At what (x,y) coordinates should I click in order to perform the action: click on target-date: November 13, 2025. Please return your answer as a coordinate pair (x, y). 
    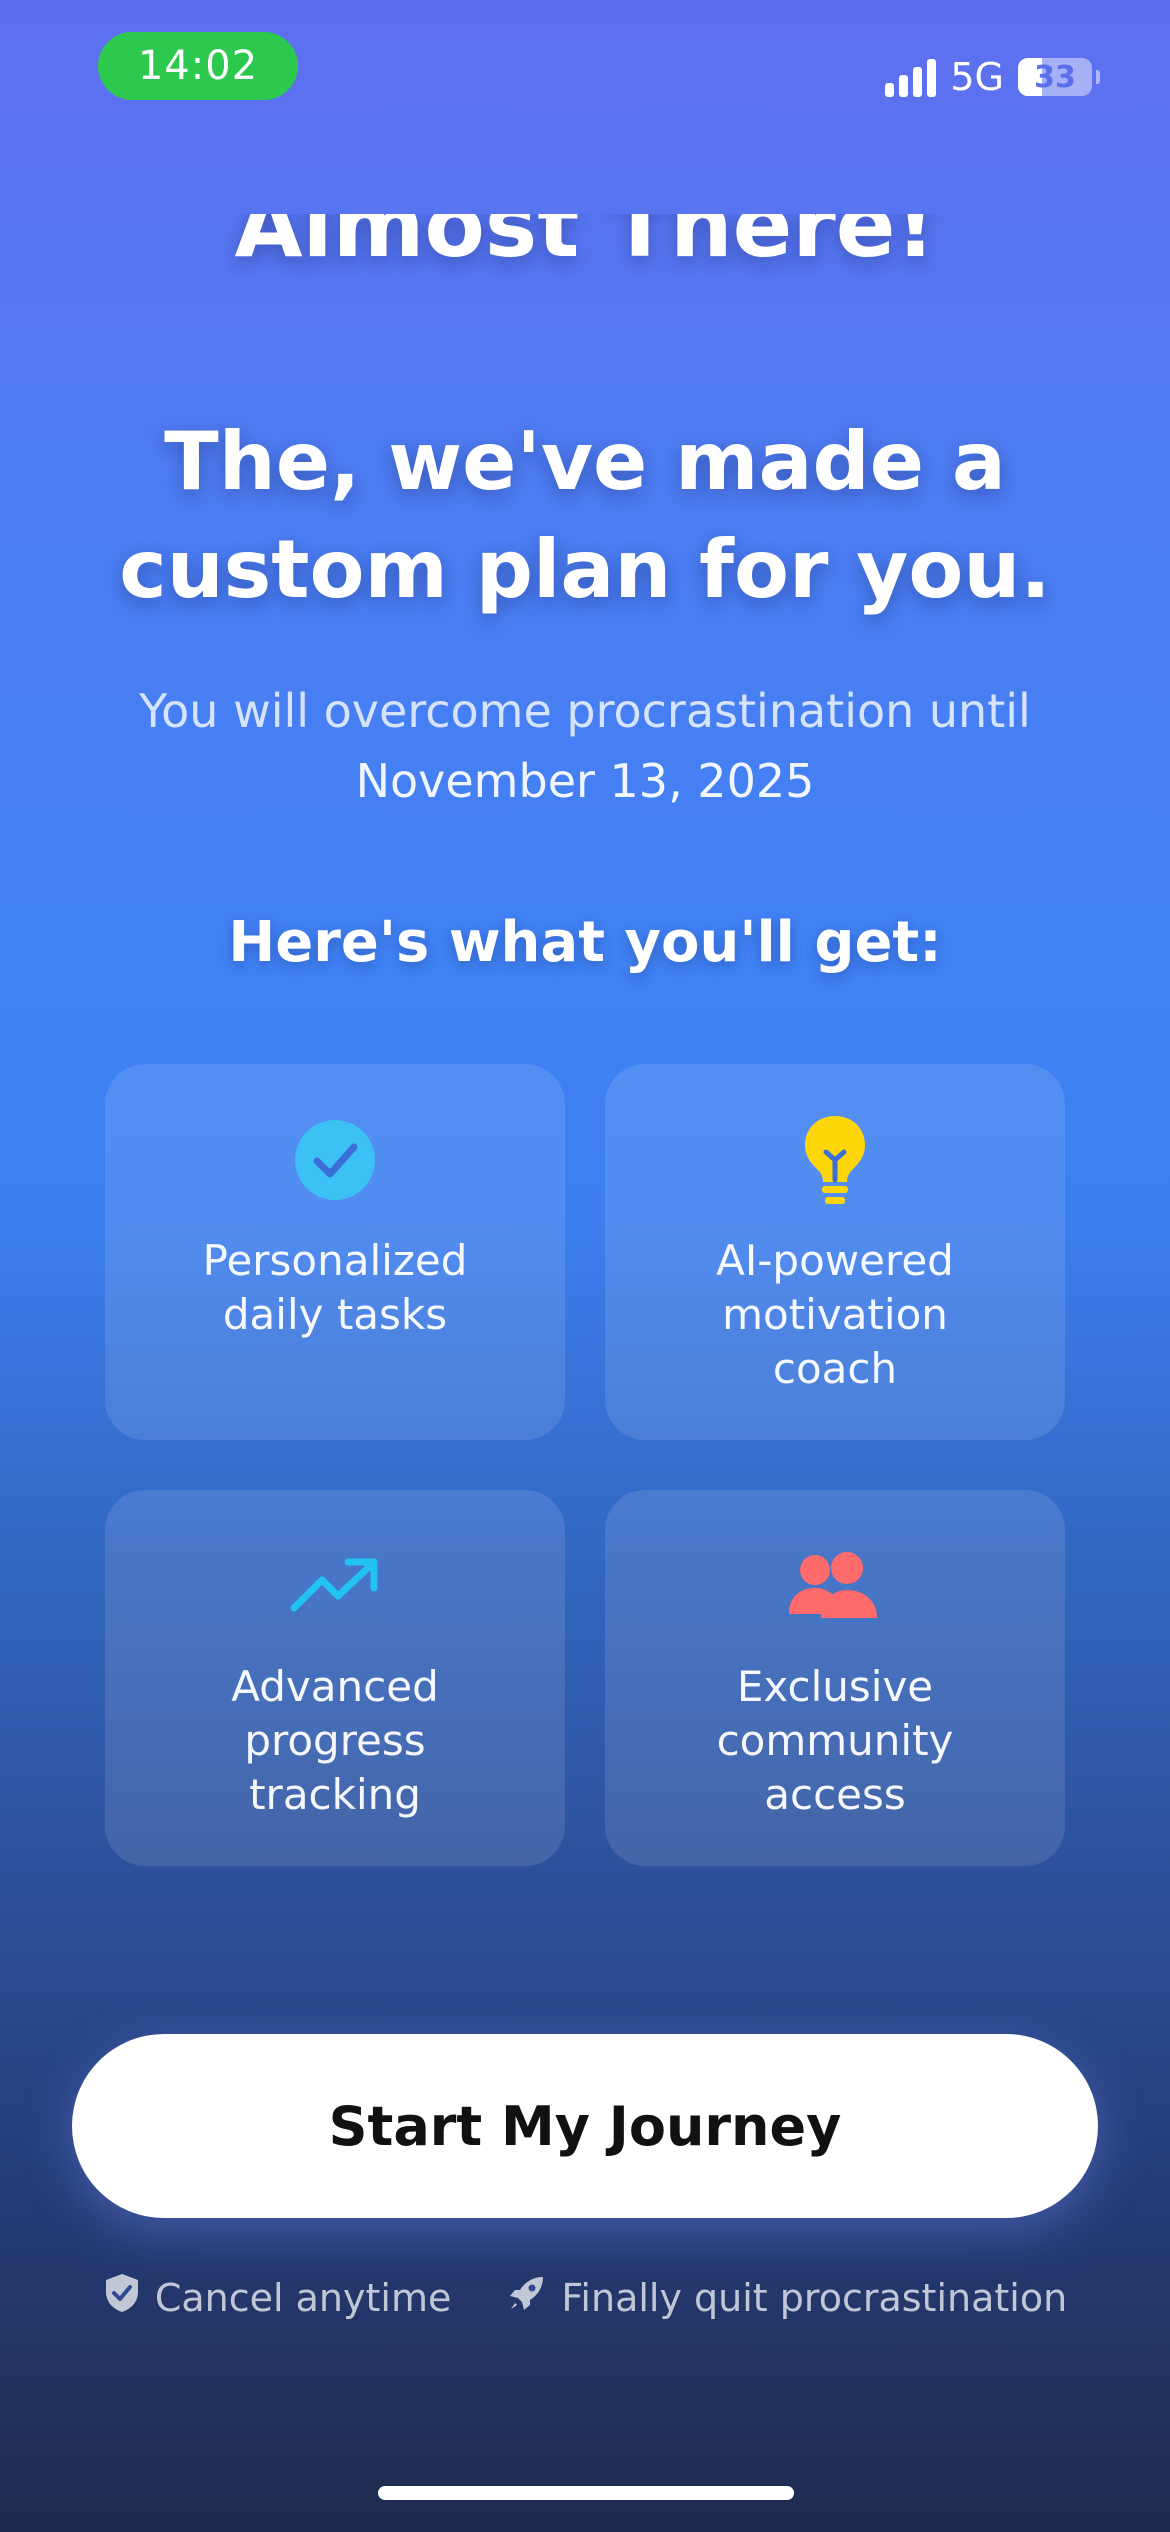
    Looking at the image, I should click on (585, 781).